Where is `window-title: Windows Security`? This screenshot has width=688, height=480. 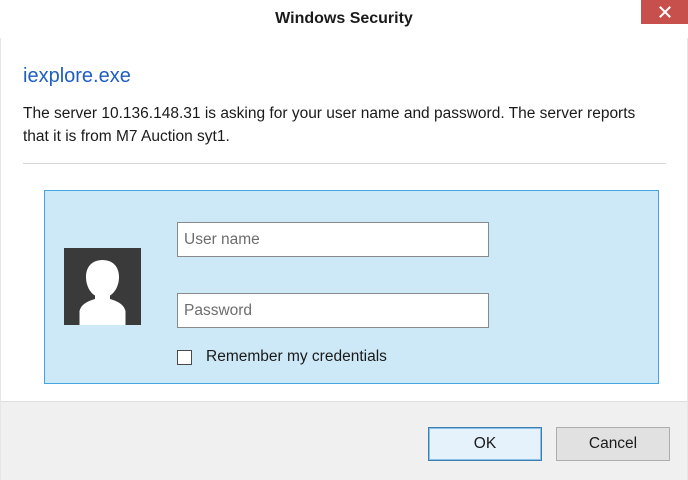 window-title: Windows Security is located at coordinates (344, 18).